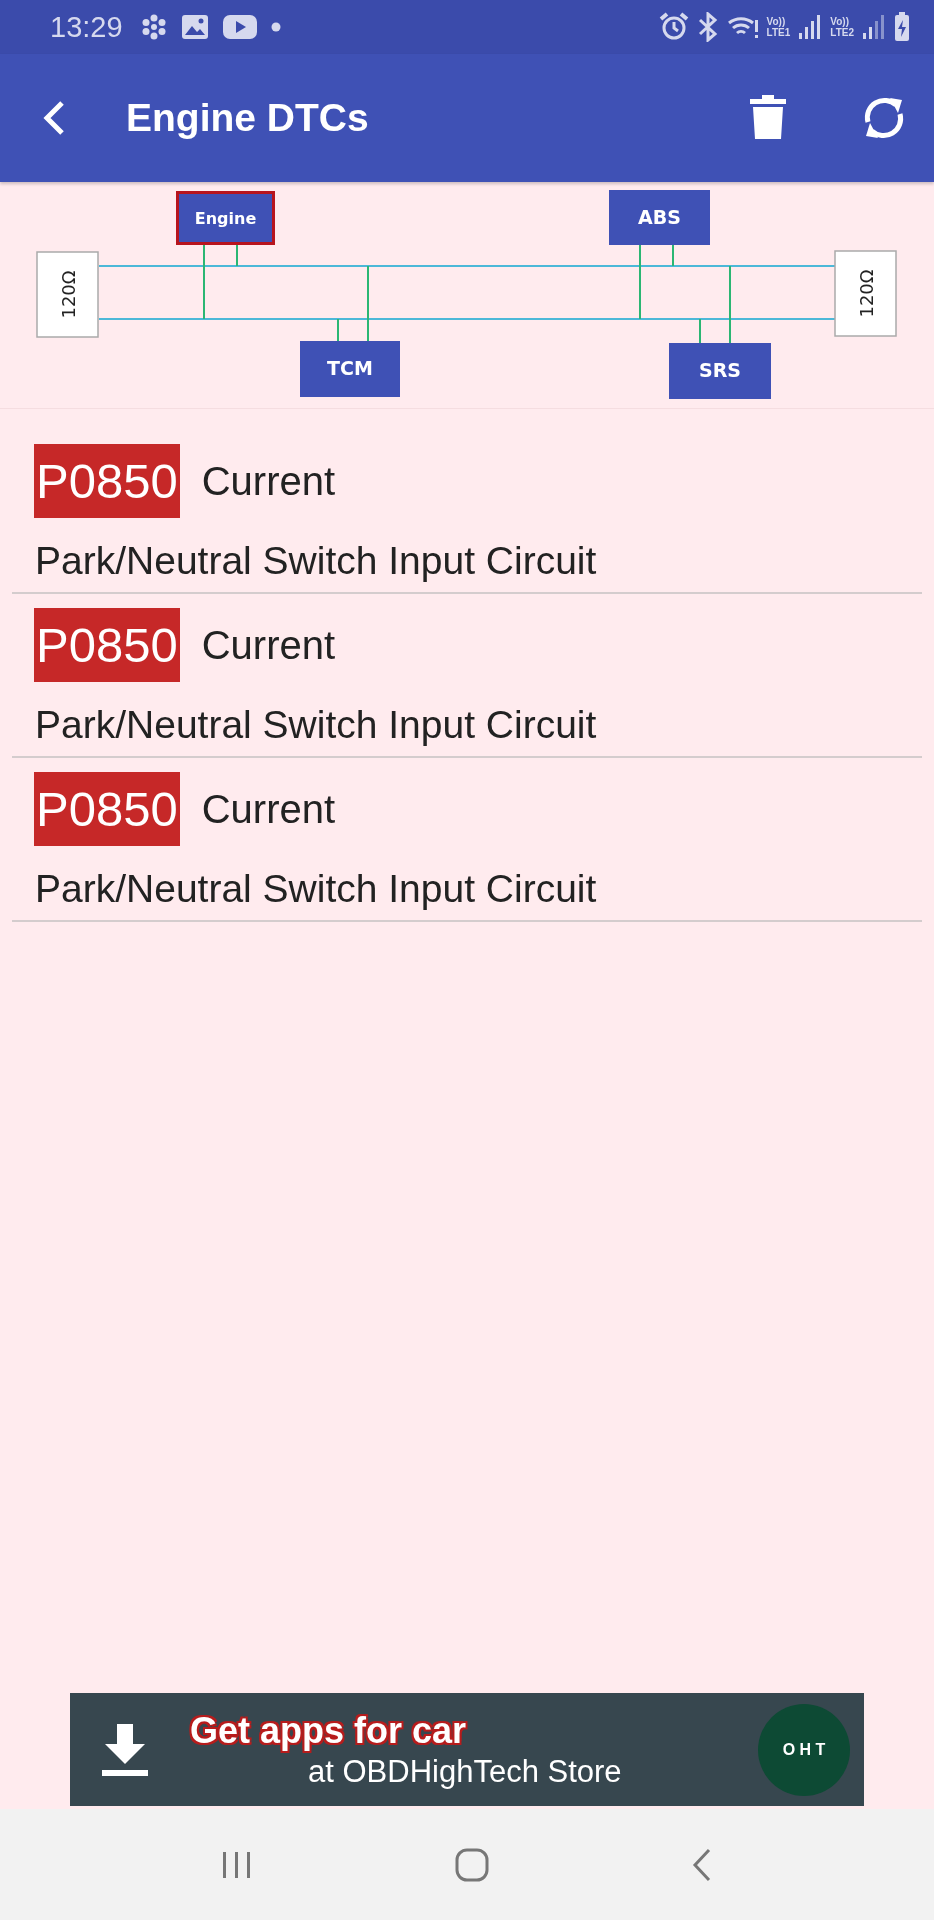  What do you see at coordinates (275, 27) in the screenshot?
I see `dot-icon` at bounding box center [275, 27].